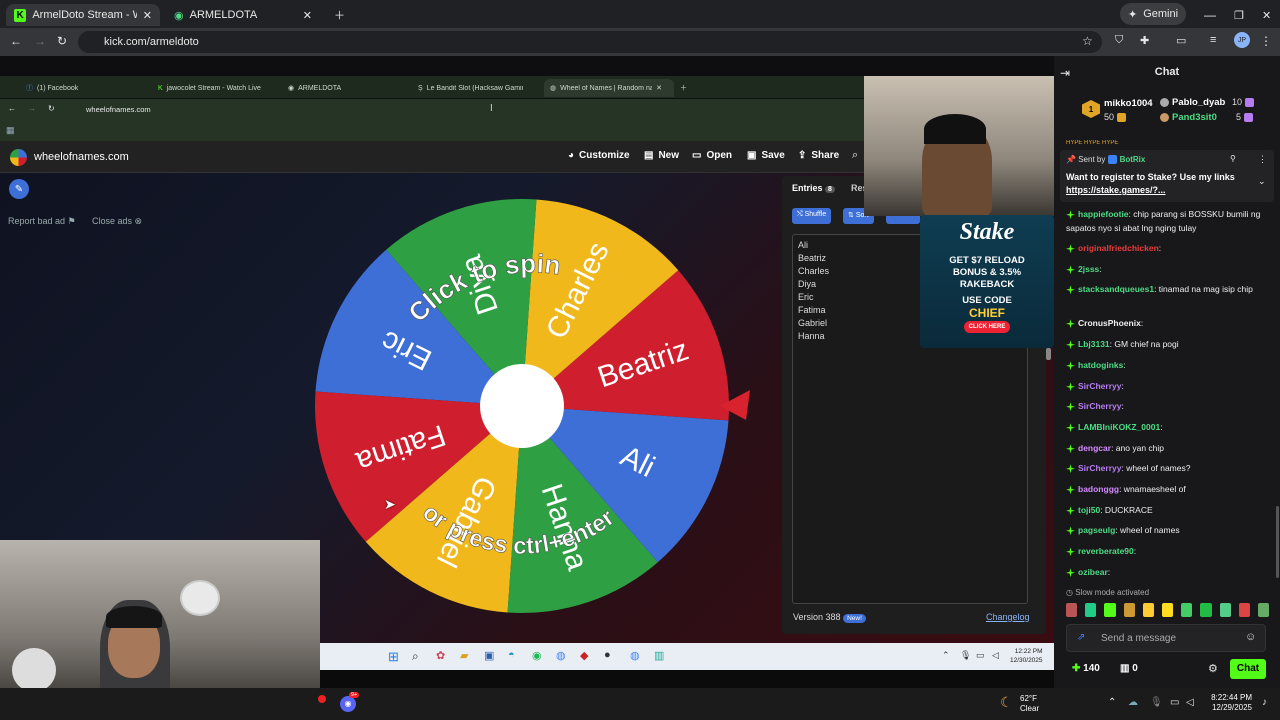 This screenshot has width=1280, height=720. I want to click on record-icon, so click(322, 699).